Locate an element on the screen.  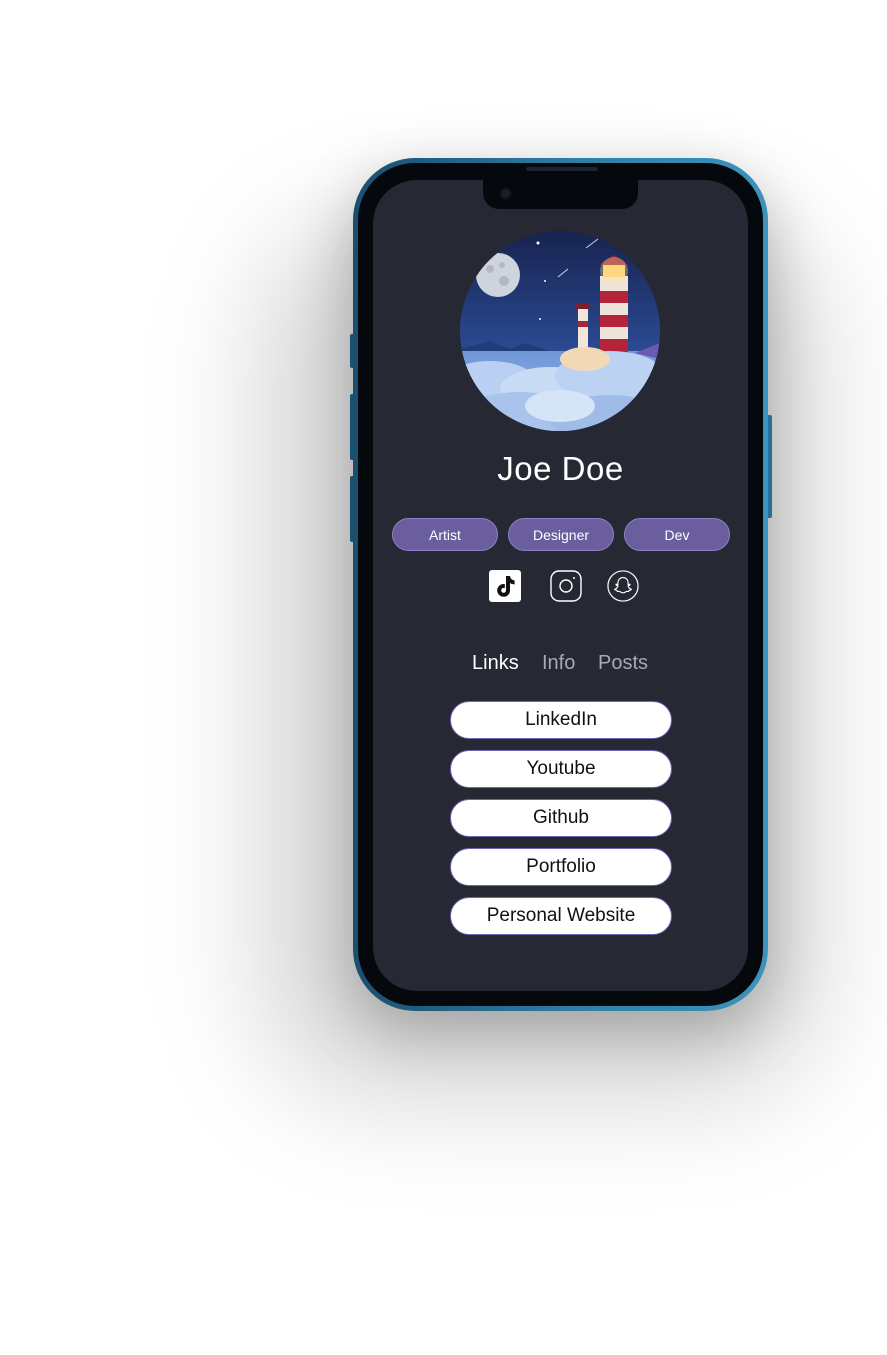
link-button-portfolio: Portfolio is located at coordinates (561, 867).